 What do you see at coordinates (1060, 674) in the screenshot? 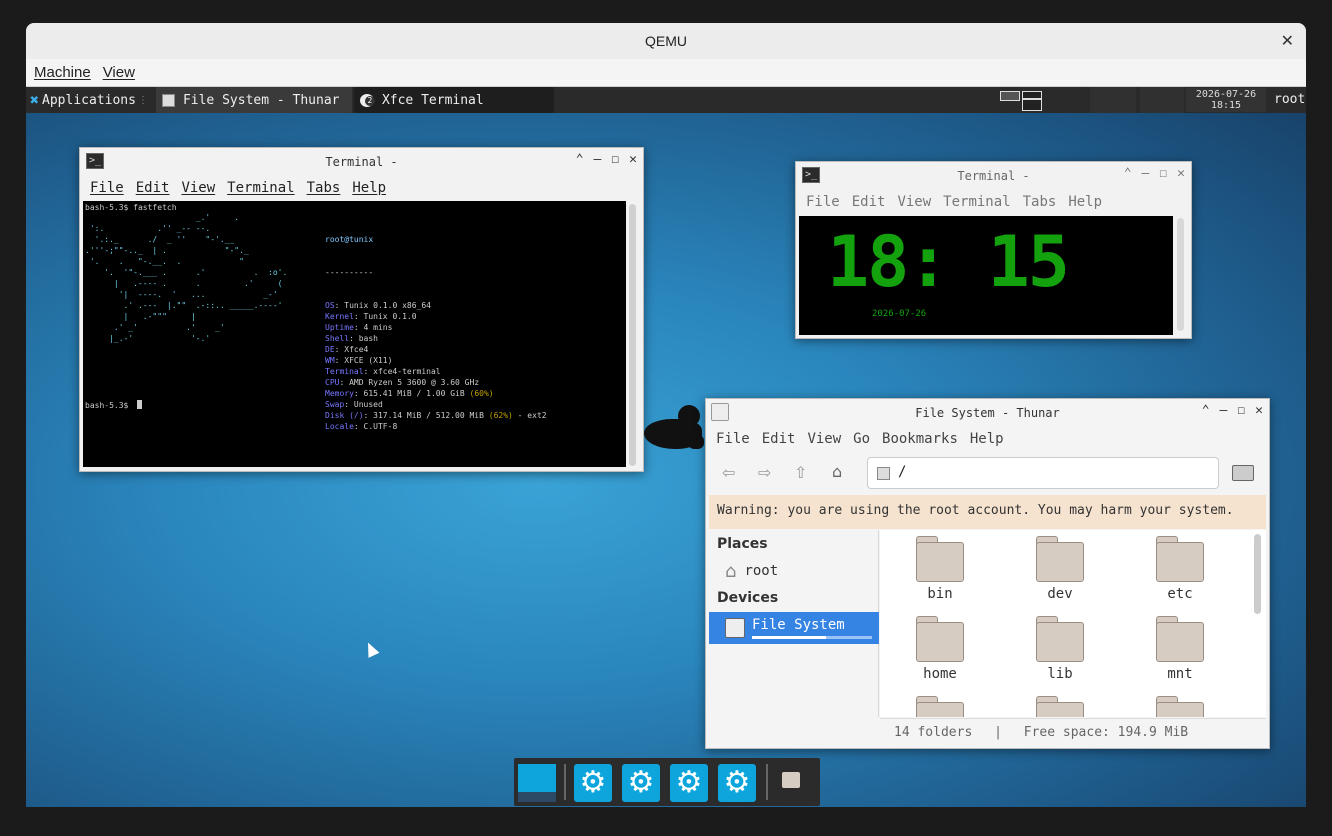
I see `folder-label: lib` at bounding box center [1060, 674].